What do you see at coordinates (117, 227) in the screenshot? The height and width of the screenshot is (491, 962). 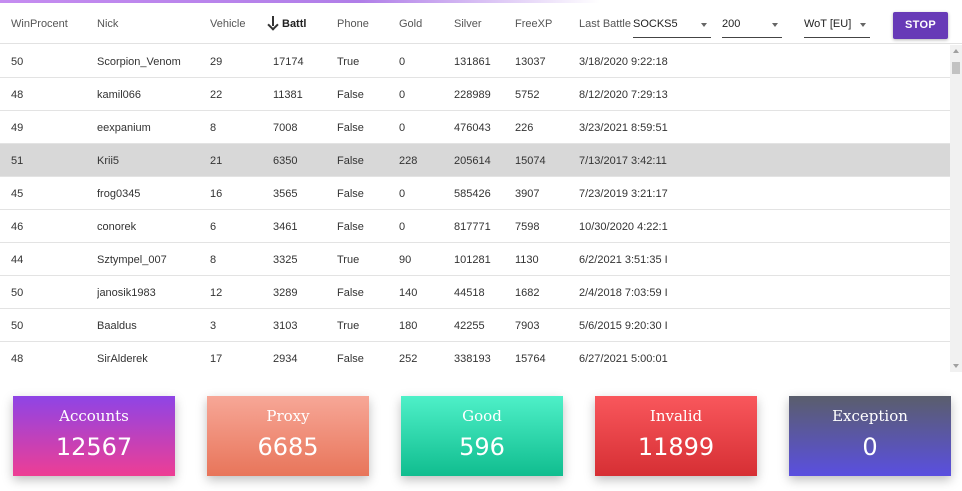 I see `cell-nick: conorek` at bounding box center [117, 227].